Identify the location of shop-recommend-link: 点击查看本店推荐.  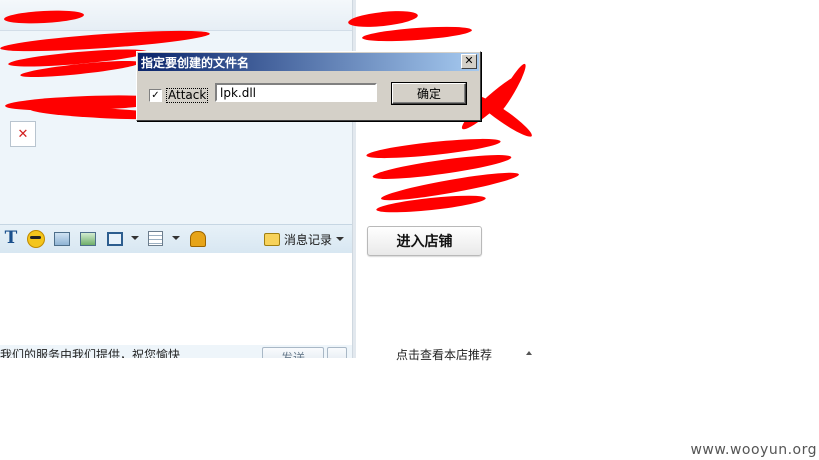
(444, 354).